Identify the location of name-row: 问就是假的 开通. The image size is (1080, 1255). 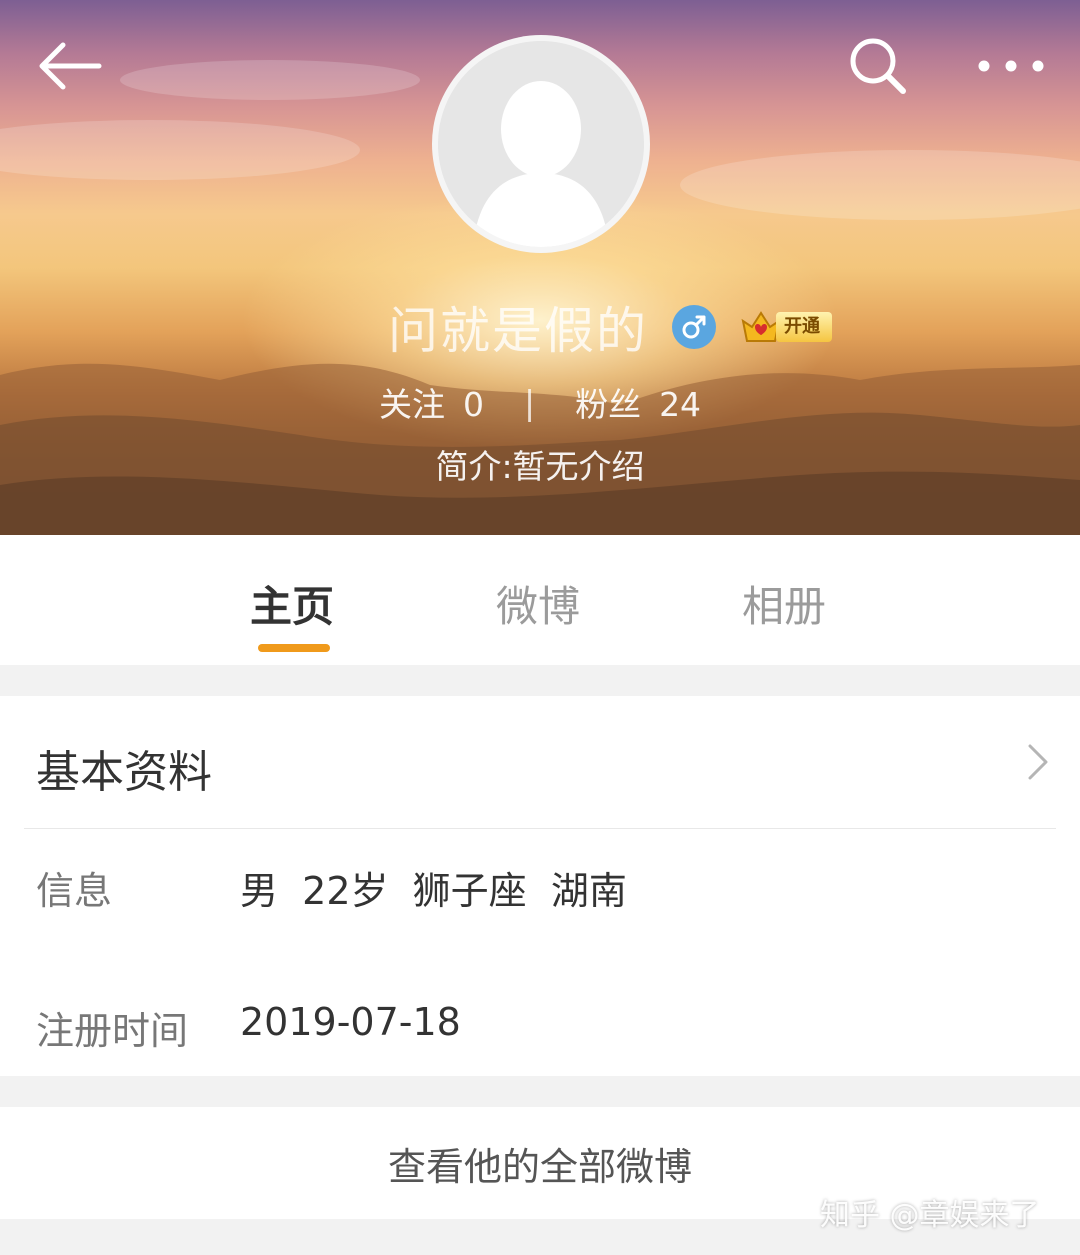
(540, 327).